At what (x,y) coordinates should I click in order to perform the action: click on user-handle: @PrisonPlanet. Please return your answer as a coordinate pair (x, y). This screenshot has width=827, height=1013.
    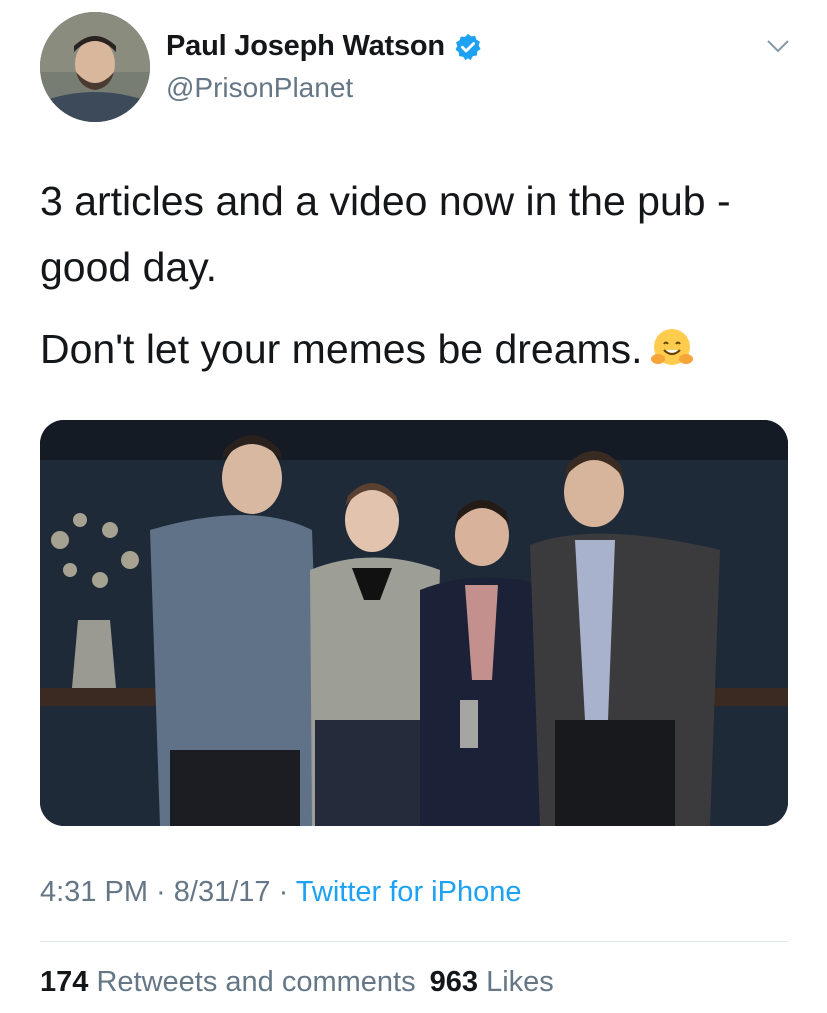
    Looking at the image, I should click on (259, 88).